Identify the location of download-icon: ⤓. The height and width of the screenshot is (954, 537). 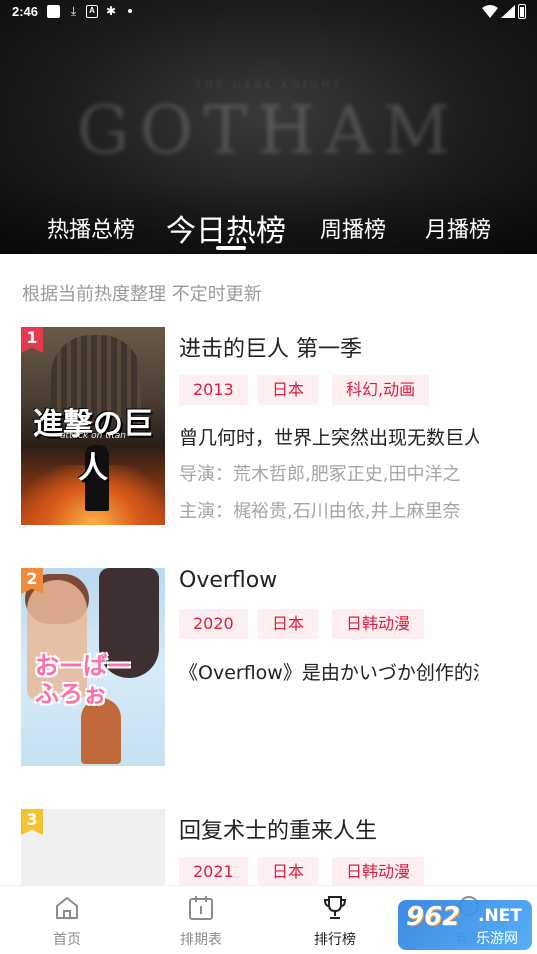
(73, 11).